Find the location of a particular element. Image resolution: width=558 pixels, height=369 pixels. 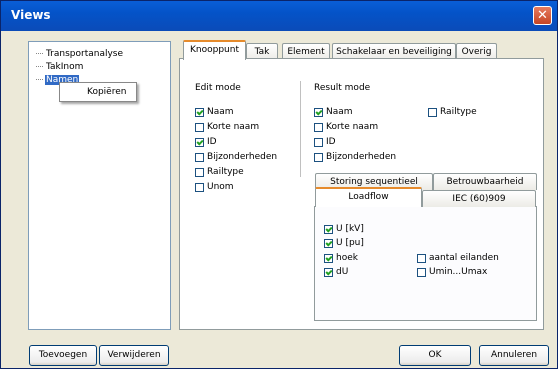

loadflow-u-kv-checkbox: U [kV] is located at coordinates (344, 229).